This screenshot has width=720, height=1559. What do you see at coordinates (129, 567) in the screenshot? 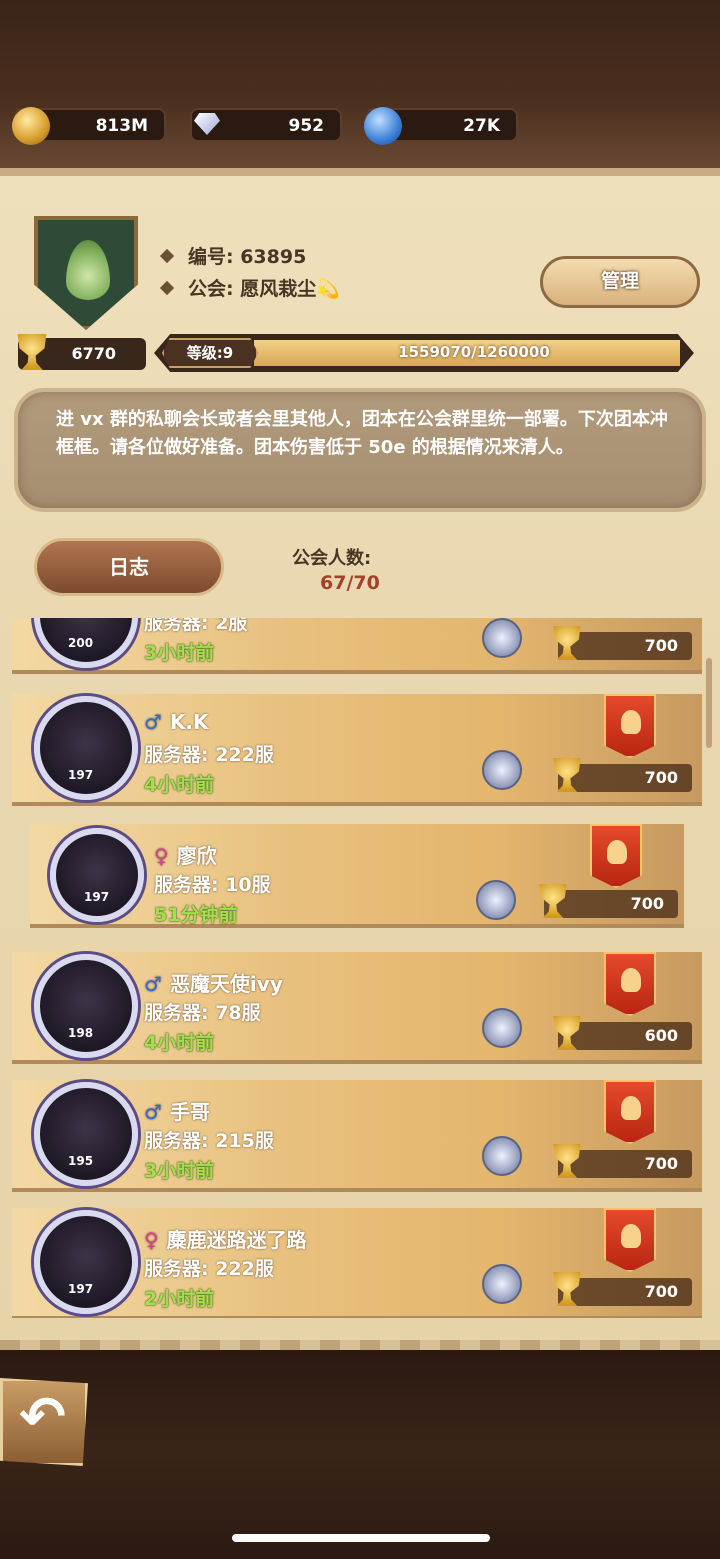
I see `log-button: 日志` at bounding box center [129, 567].